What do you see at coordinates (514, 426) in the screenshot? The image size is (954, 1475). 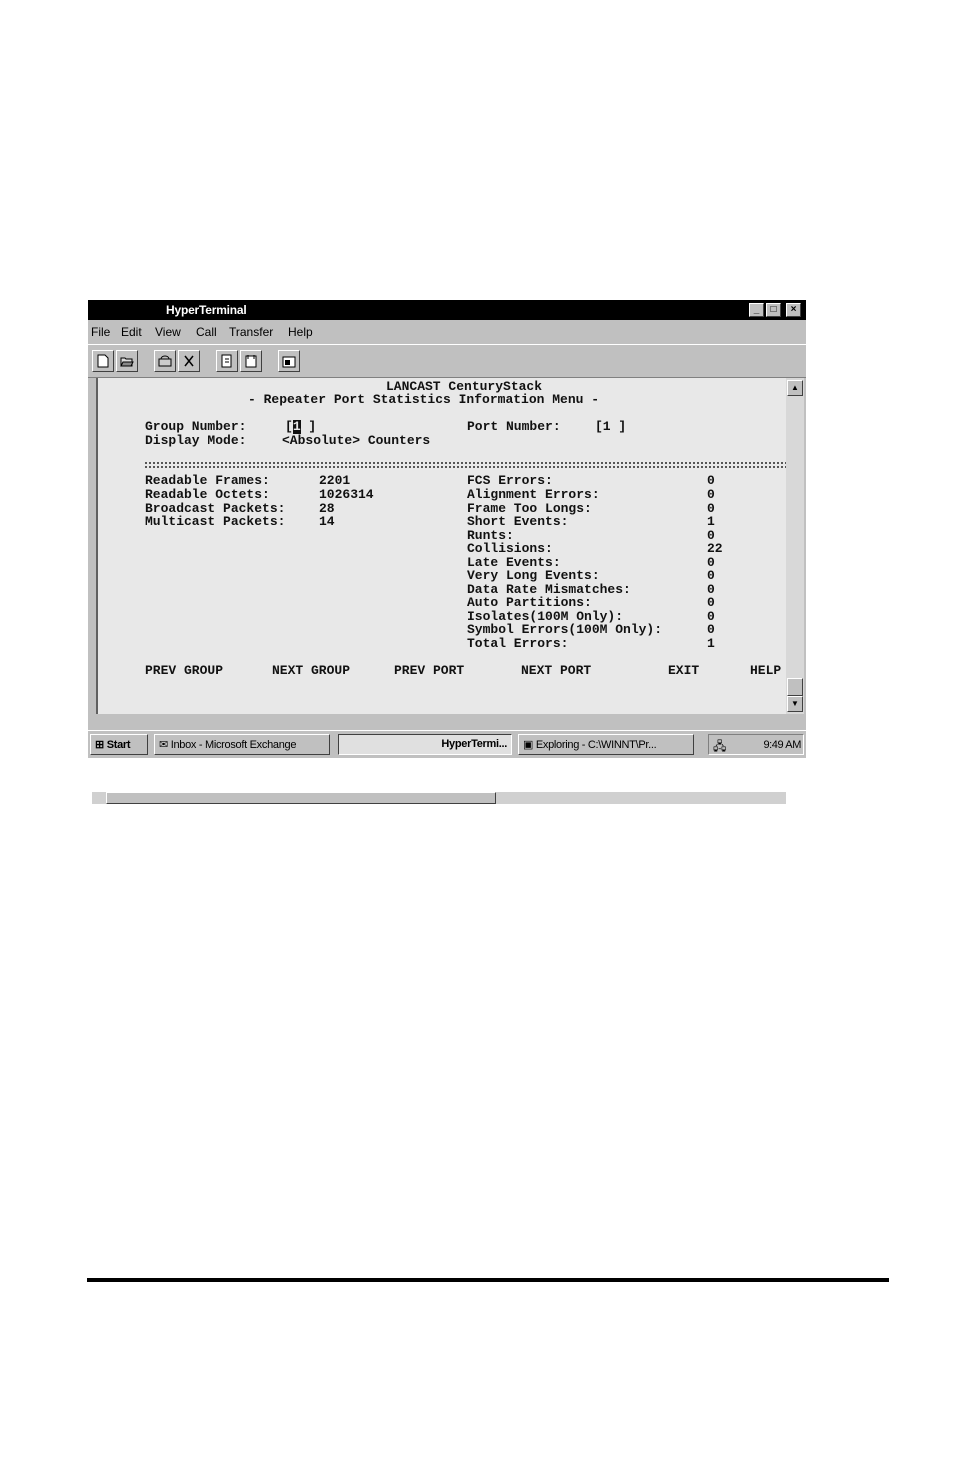 I see `port-number-label: Port Number:` at bounding box center [514, 426].